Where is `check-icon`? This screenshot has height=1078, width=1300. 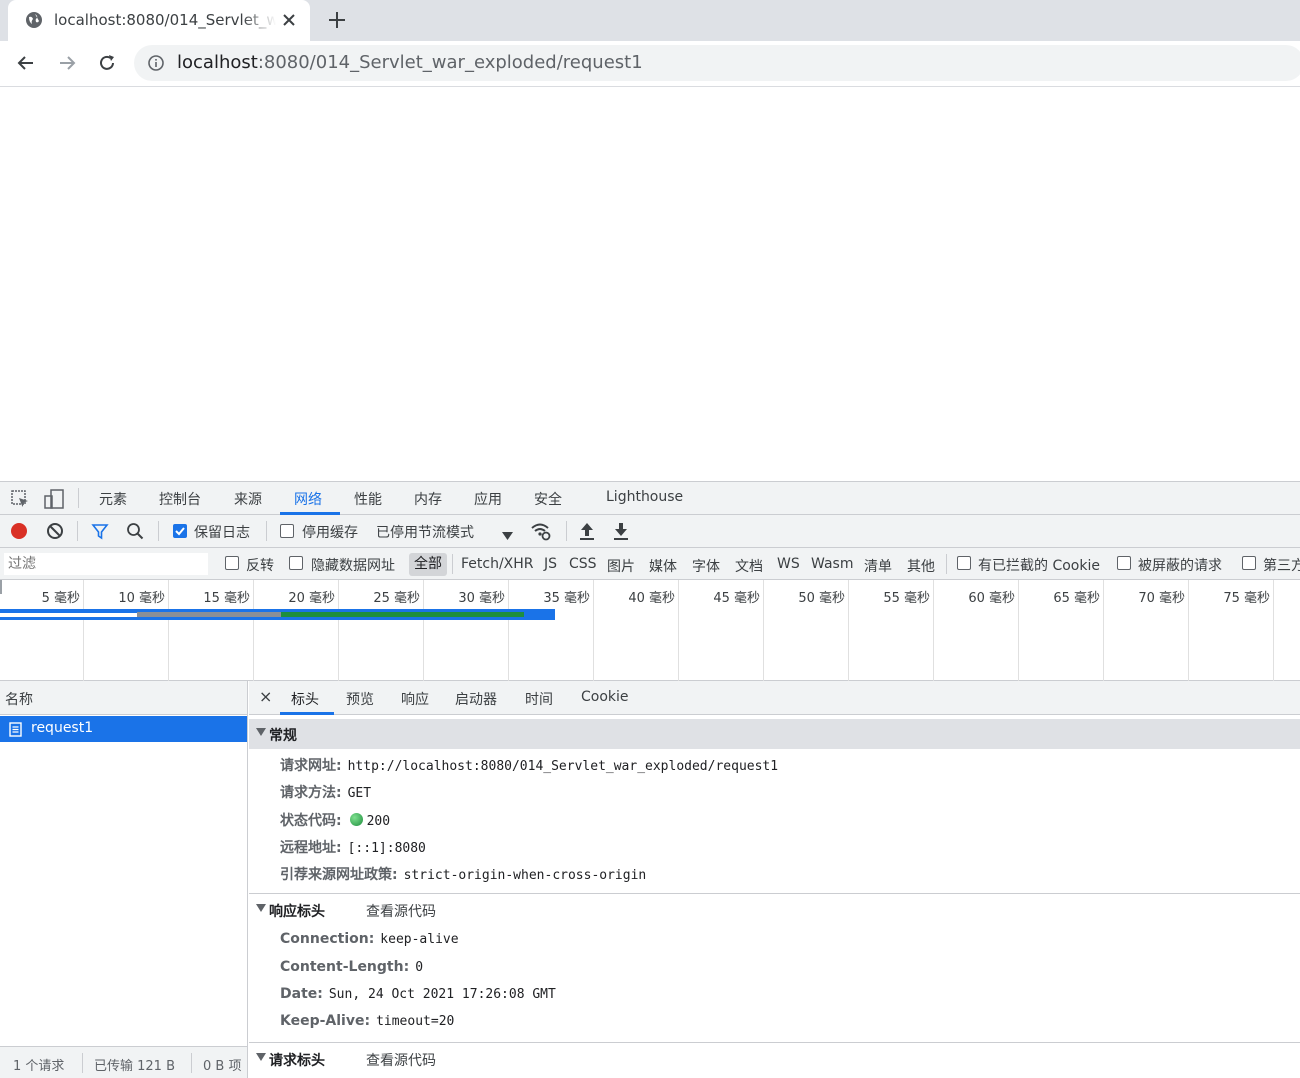 check-icon is located at coordinates (180, 531).